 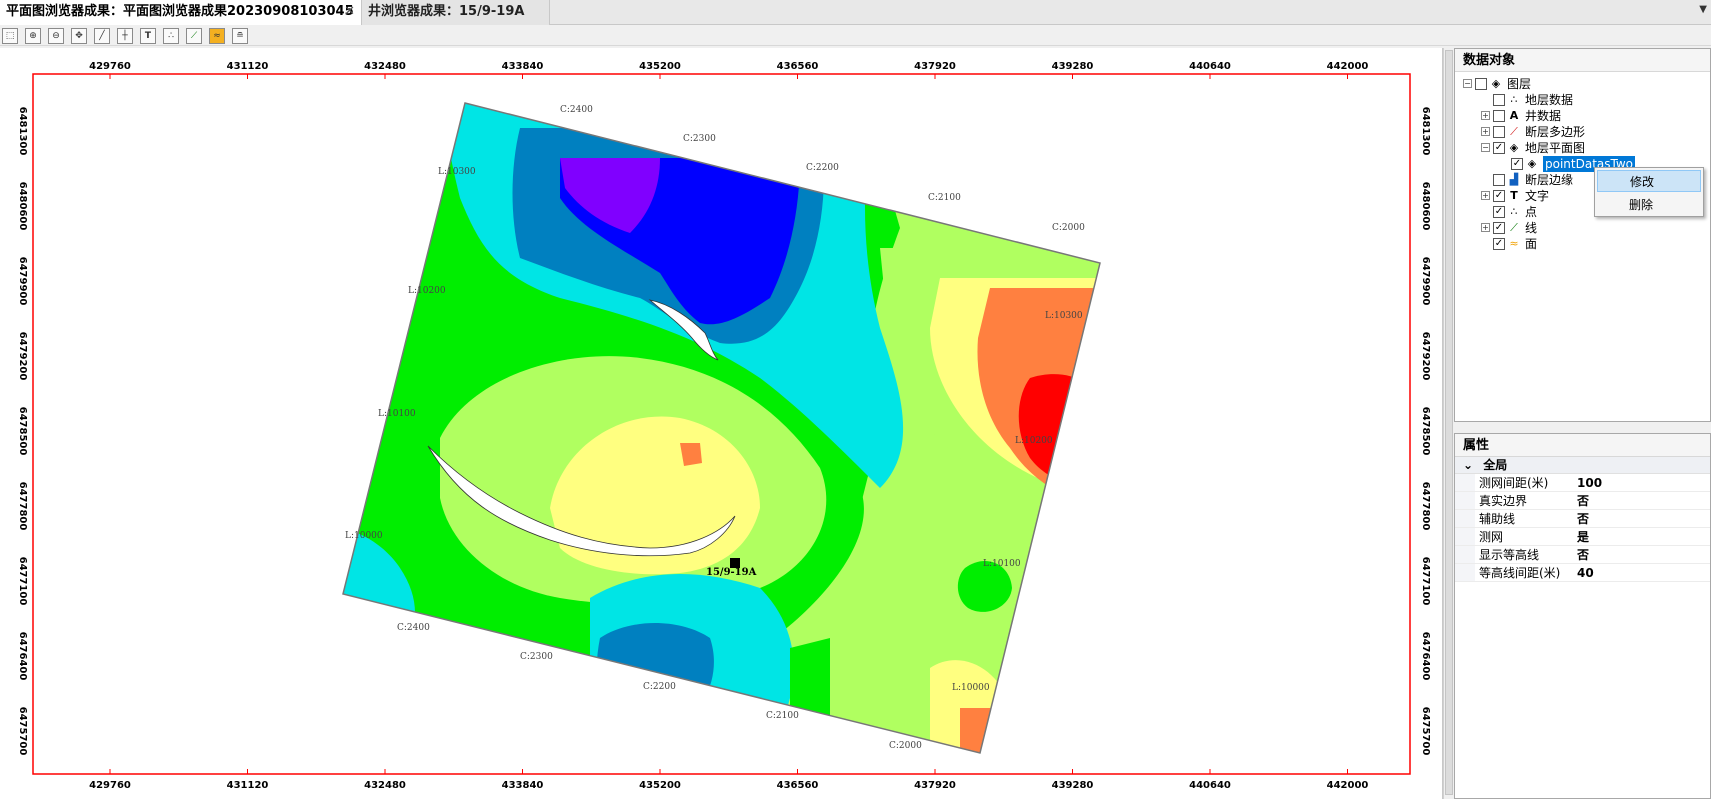 I want to click on context-menu-edit: 修改, so click(x=1649, y=181).